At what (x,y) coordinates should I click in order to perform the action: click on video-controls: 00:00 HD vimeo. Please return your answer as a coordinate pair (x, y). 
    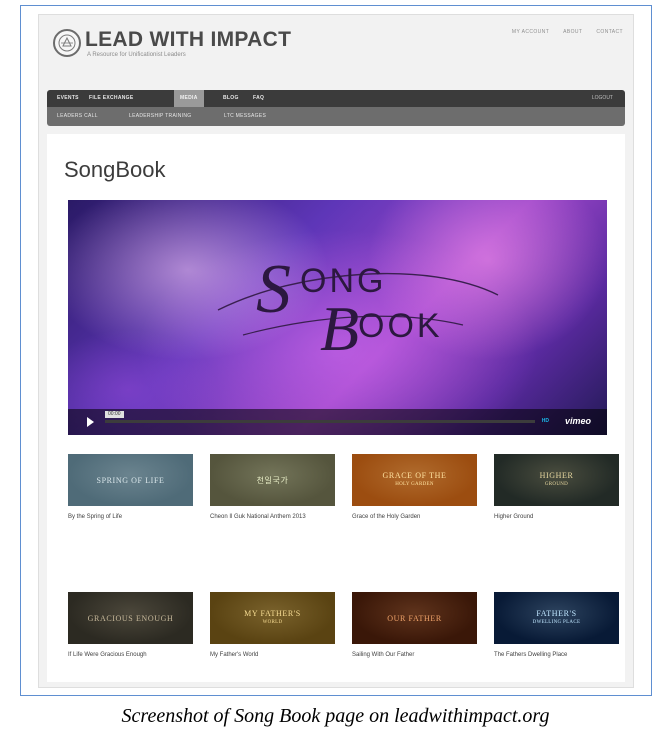
    Looking at the image, I should click on (337, 422).